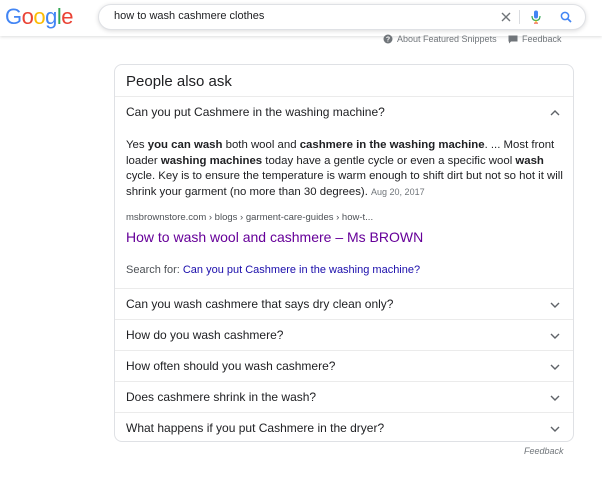  What do you see at coordinates (555, 113) in the screenshot?
I see `chevron-up-icon` at bounding box center [555, 113].